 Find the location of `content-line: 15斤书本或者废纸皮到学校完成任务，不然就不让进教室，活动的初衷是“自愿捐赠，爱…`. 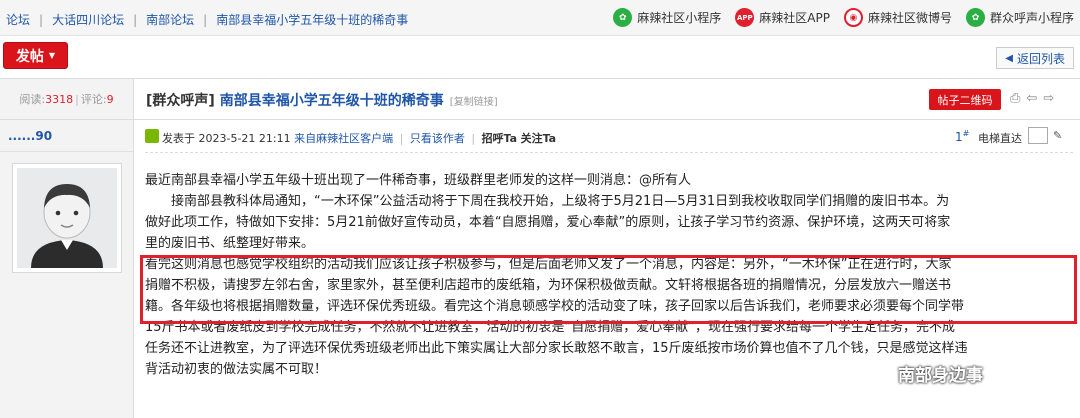

content-line: 15斤书本或者废纸皮到学校完成任务，不然就不让进教室，活动的初衷是“自愿捐赠，爱… is located at coordinates (550, 327).